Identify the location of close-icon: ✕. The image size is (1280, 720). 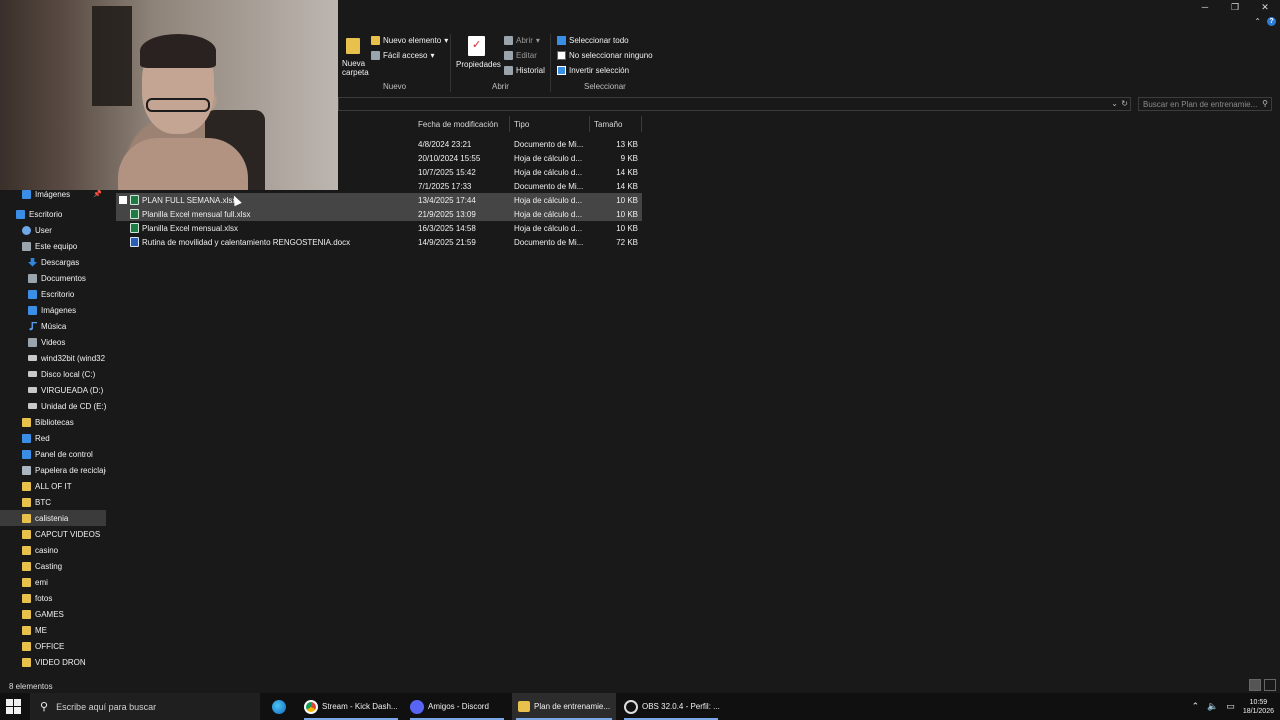
(1265, 7).